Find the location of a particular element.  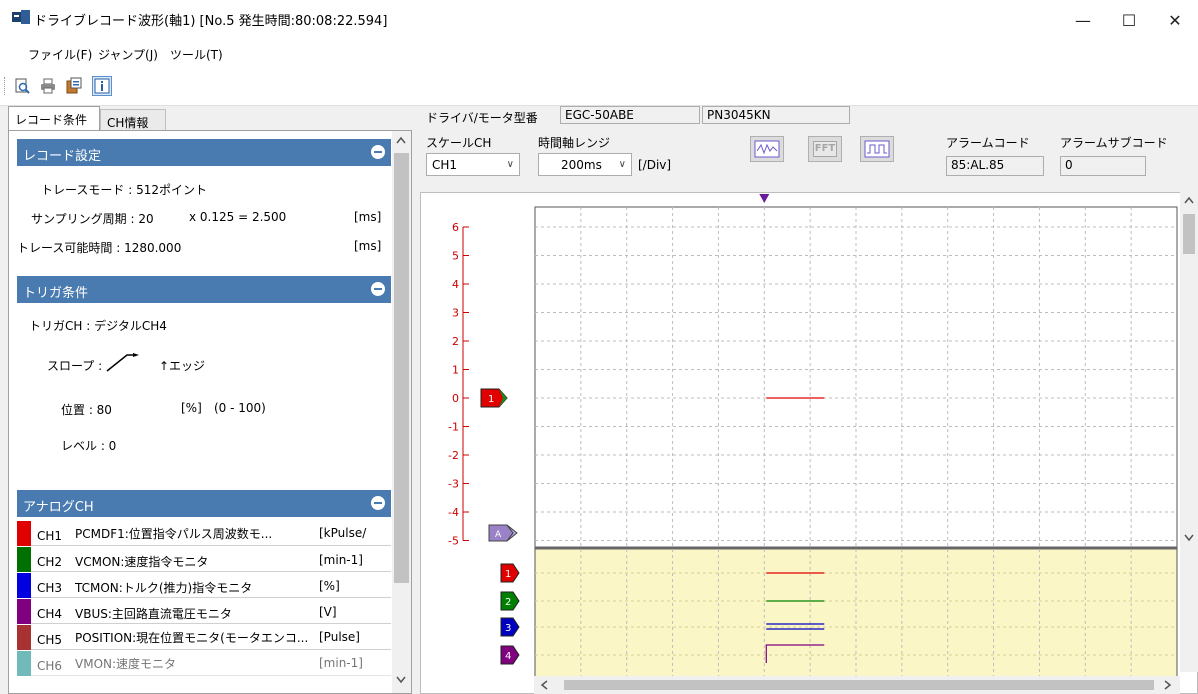

ch-description: VCMON:速度指令モニタ is located at coordinates (142, 562).